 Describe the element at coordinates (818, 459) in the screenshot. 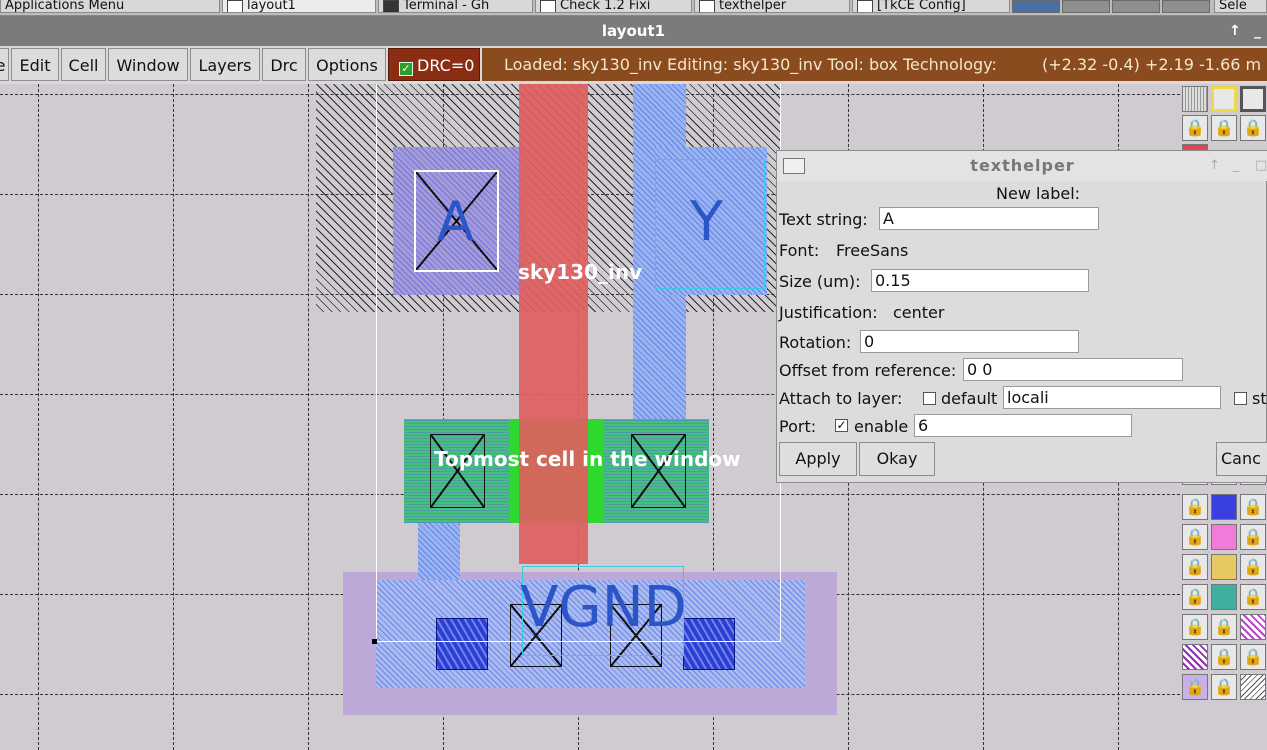

I see `apply-button: Apply` at that location.